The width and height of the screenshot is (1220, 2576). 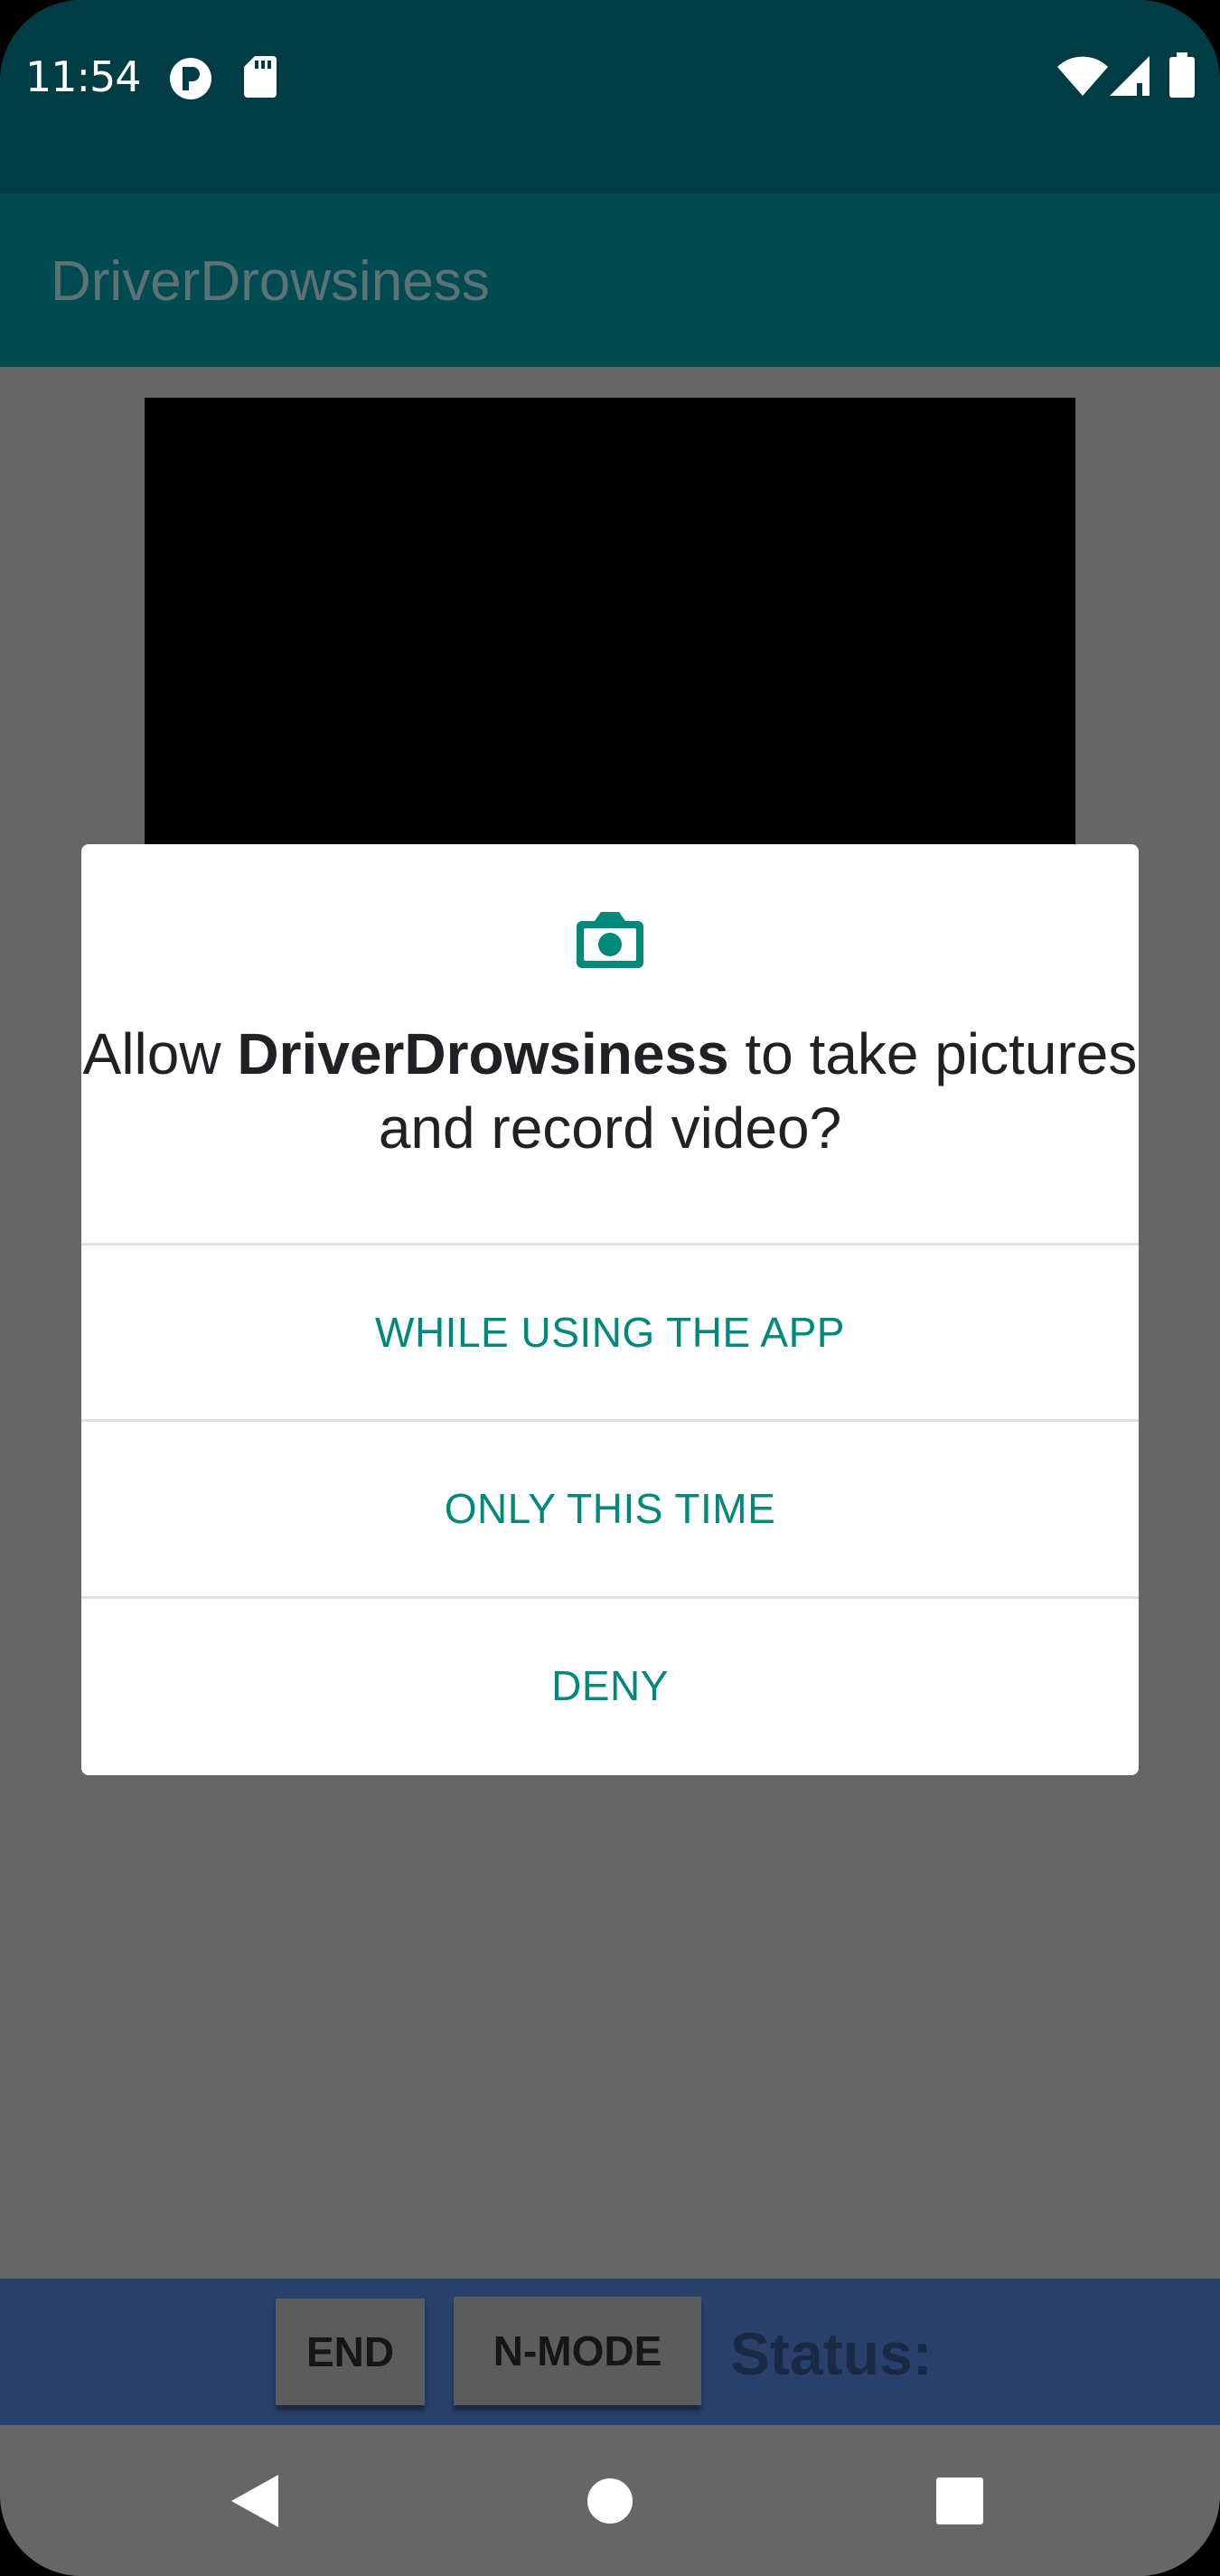 What do you see at coordinates (1182, 76) in the screenshot?
I see `battery-icon` at bounding box center [1182, 76].